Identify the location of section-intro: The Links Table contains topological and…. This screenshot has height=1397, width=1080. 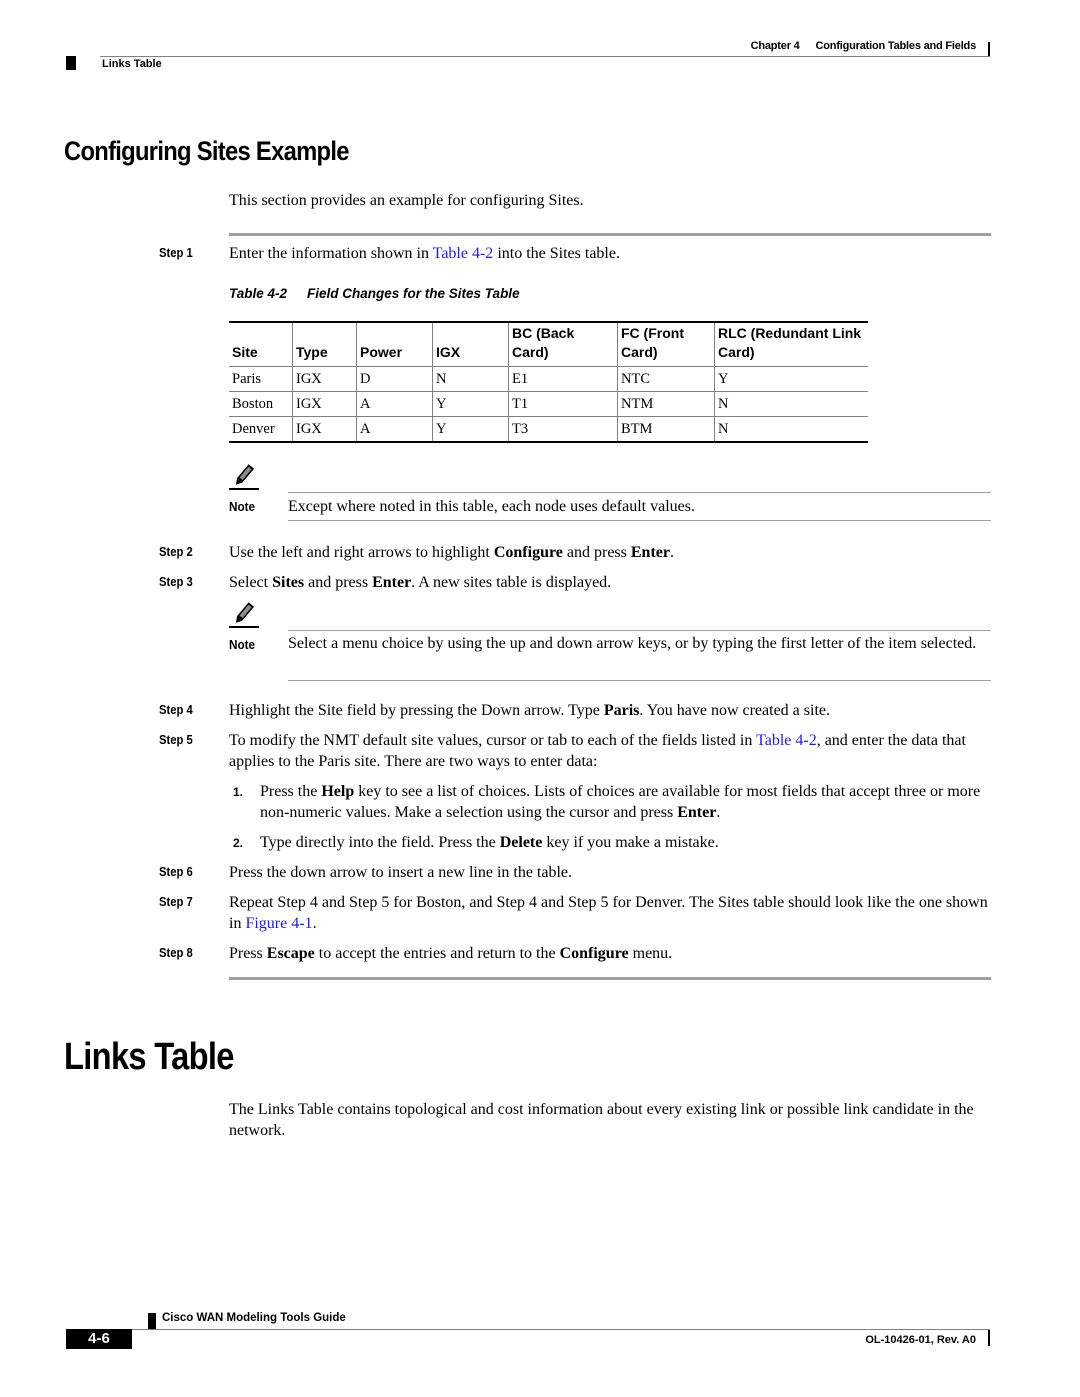
(601, 1120).